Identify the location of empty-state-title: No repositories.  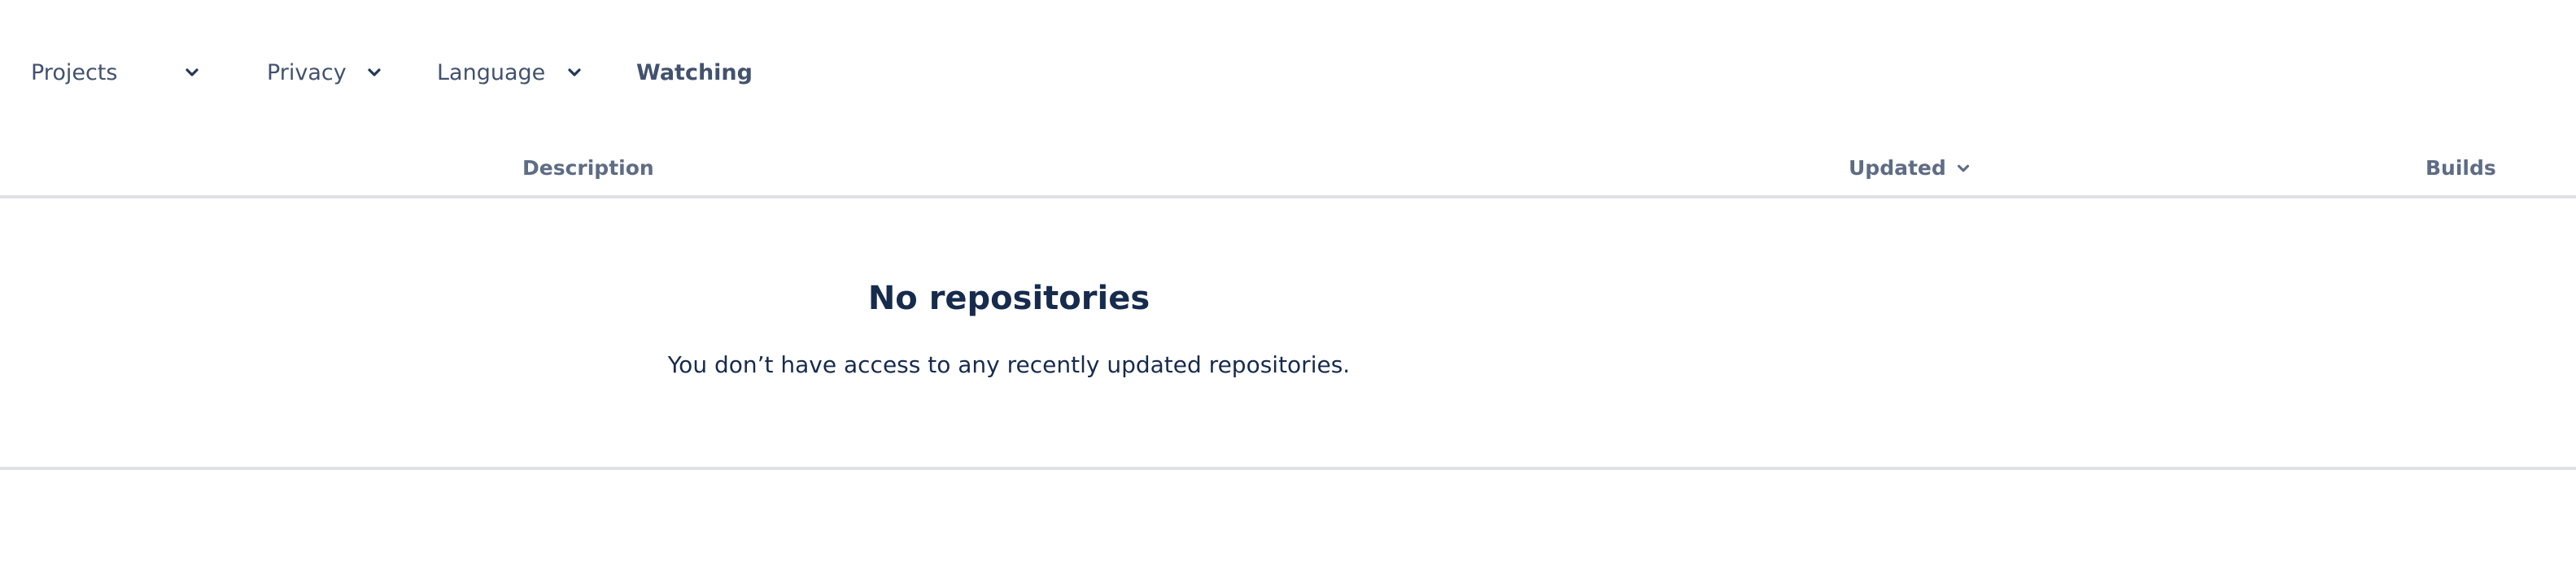
(1008, 298).